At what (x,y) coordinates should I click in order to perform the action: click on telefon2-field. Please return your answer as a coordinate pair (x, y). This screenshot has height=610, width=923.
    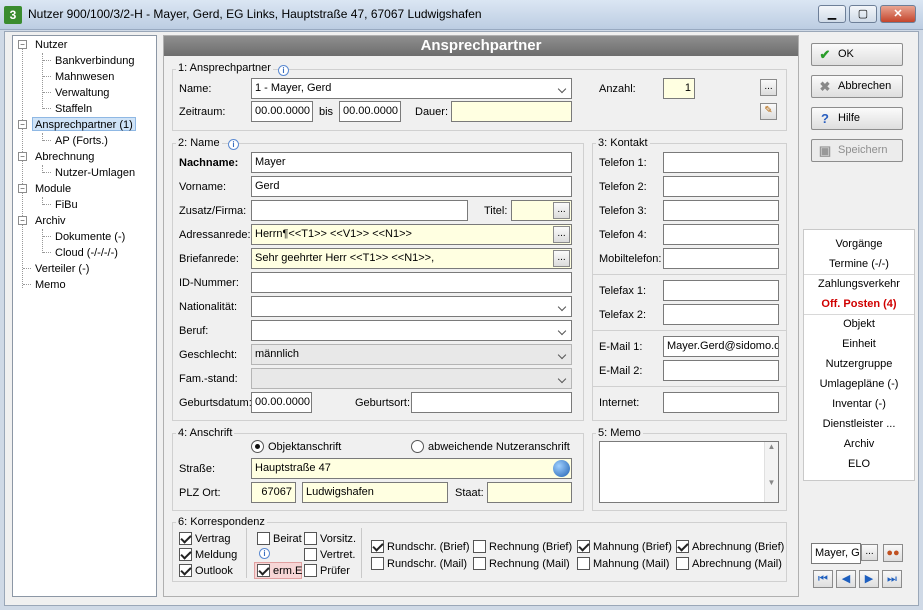
    Looking at the image, I should click on (721, 186).